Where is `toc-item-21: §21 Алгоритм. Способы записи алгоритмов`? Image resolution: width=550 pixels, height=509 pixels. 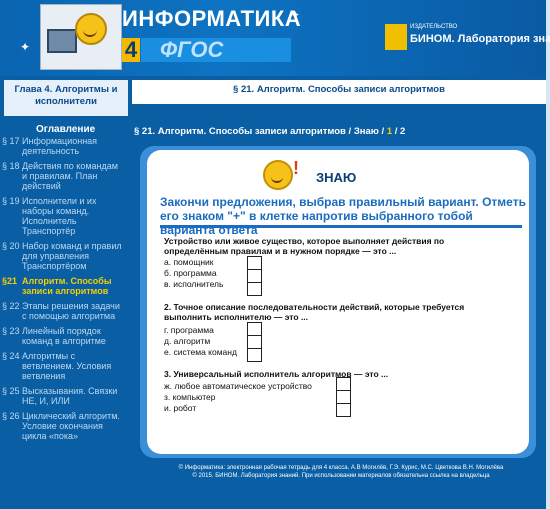
toc-item-21: §21 Алгоритм. Способы записи алгоритмов is located at coordinates (64, 286).